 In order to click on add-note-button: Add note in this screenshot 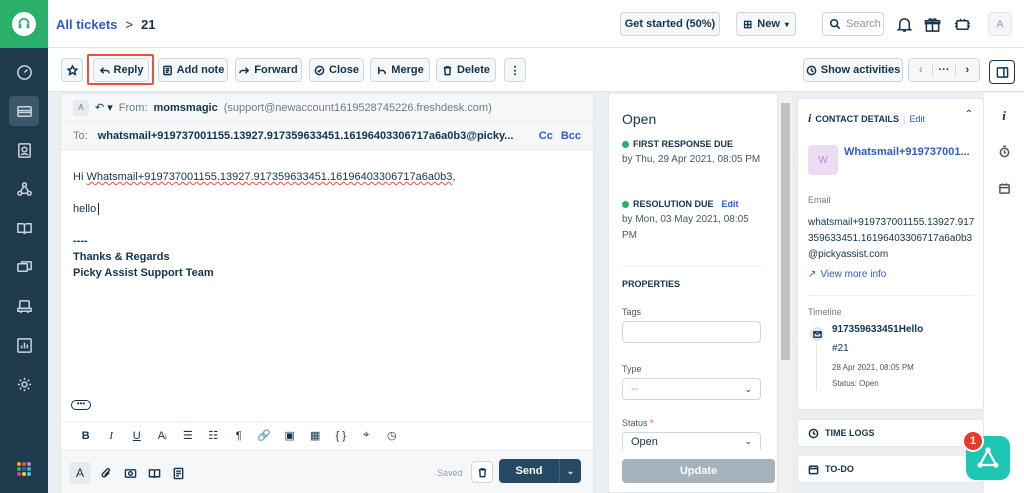, I will do `click(193, 70)`.